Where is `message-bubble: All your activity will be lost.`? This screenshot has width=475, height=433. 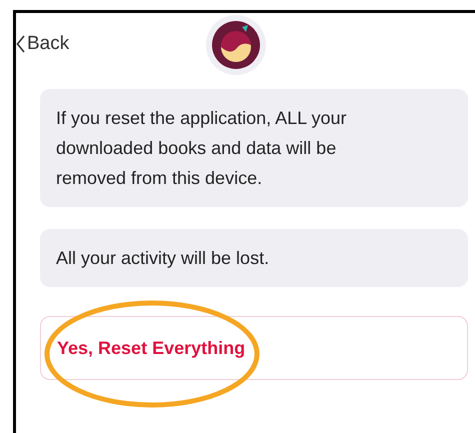
message-bubble: All your activity will be lost. is located at coordinates (254, 258).